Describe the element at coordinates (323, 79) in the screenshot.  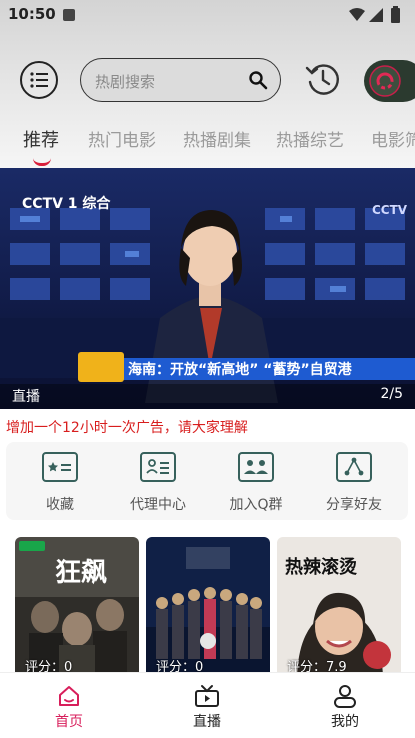
I see `history-icon` at that location.